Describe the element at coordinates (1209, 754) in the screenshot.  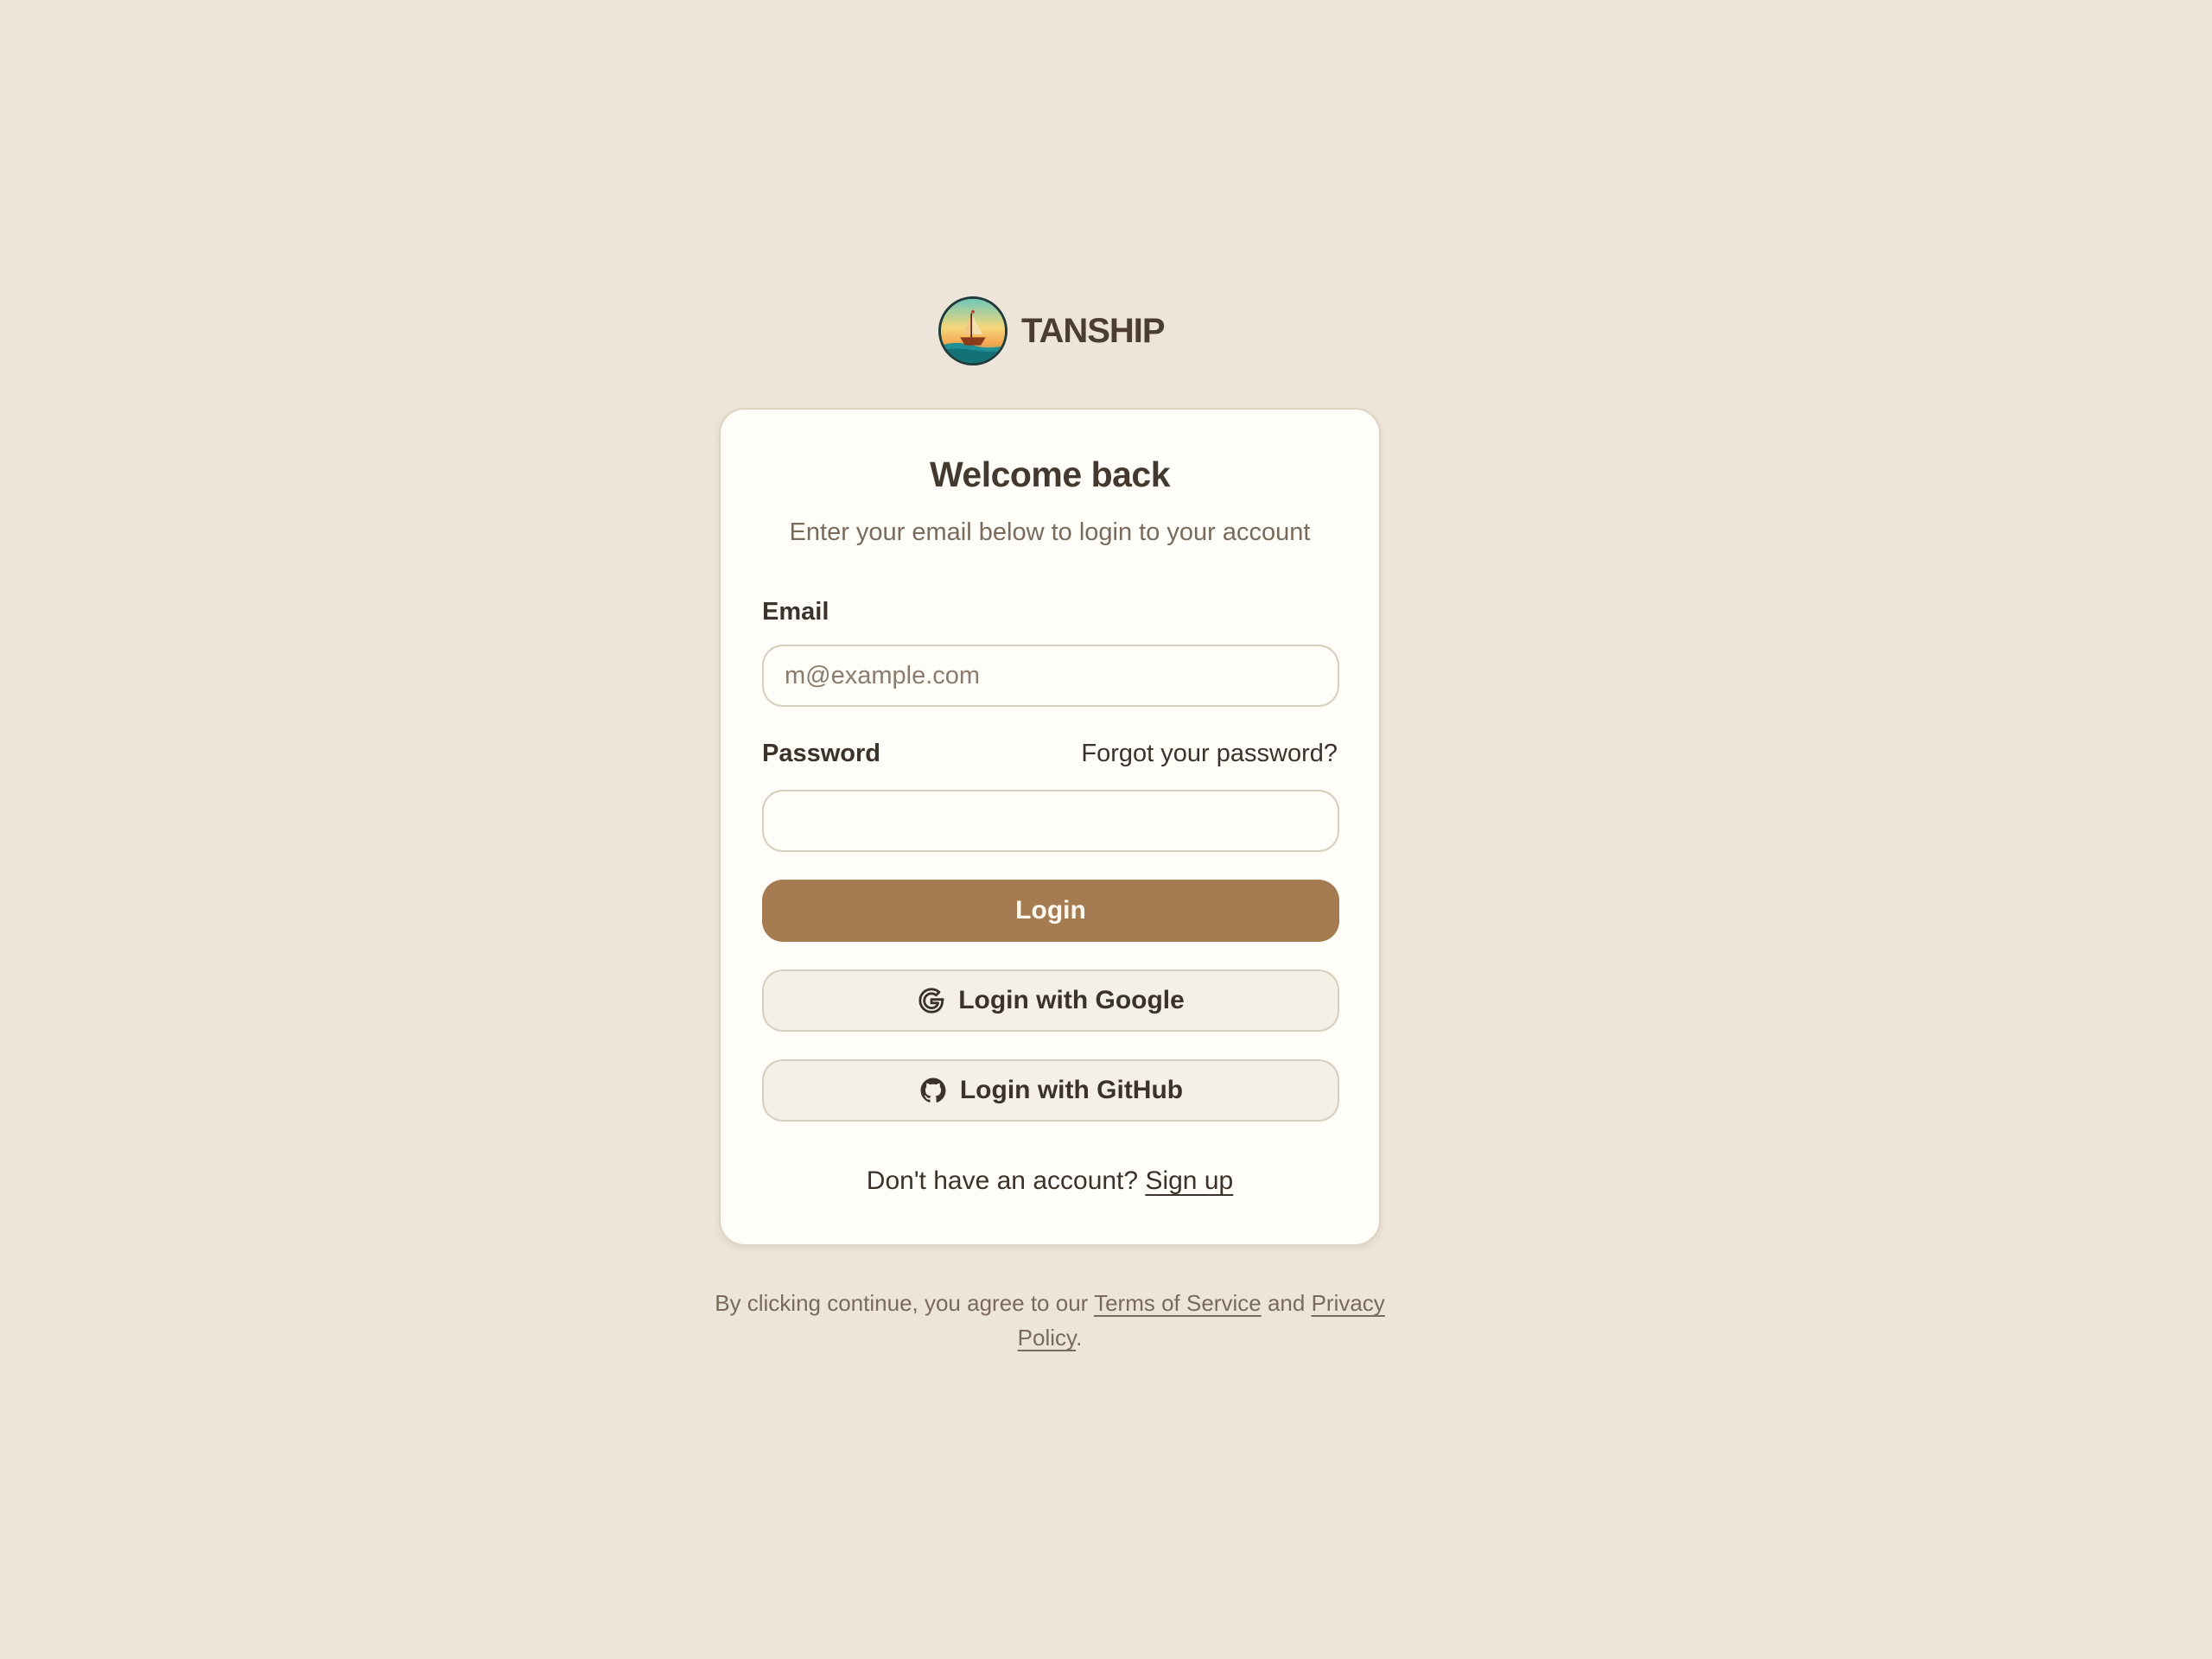
I see `forgot-password-link: Forgot your password?` at that location.